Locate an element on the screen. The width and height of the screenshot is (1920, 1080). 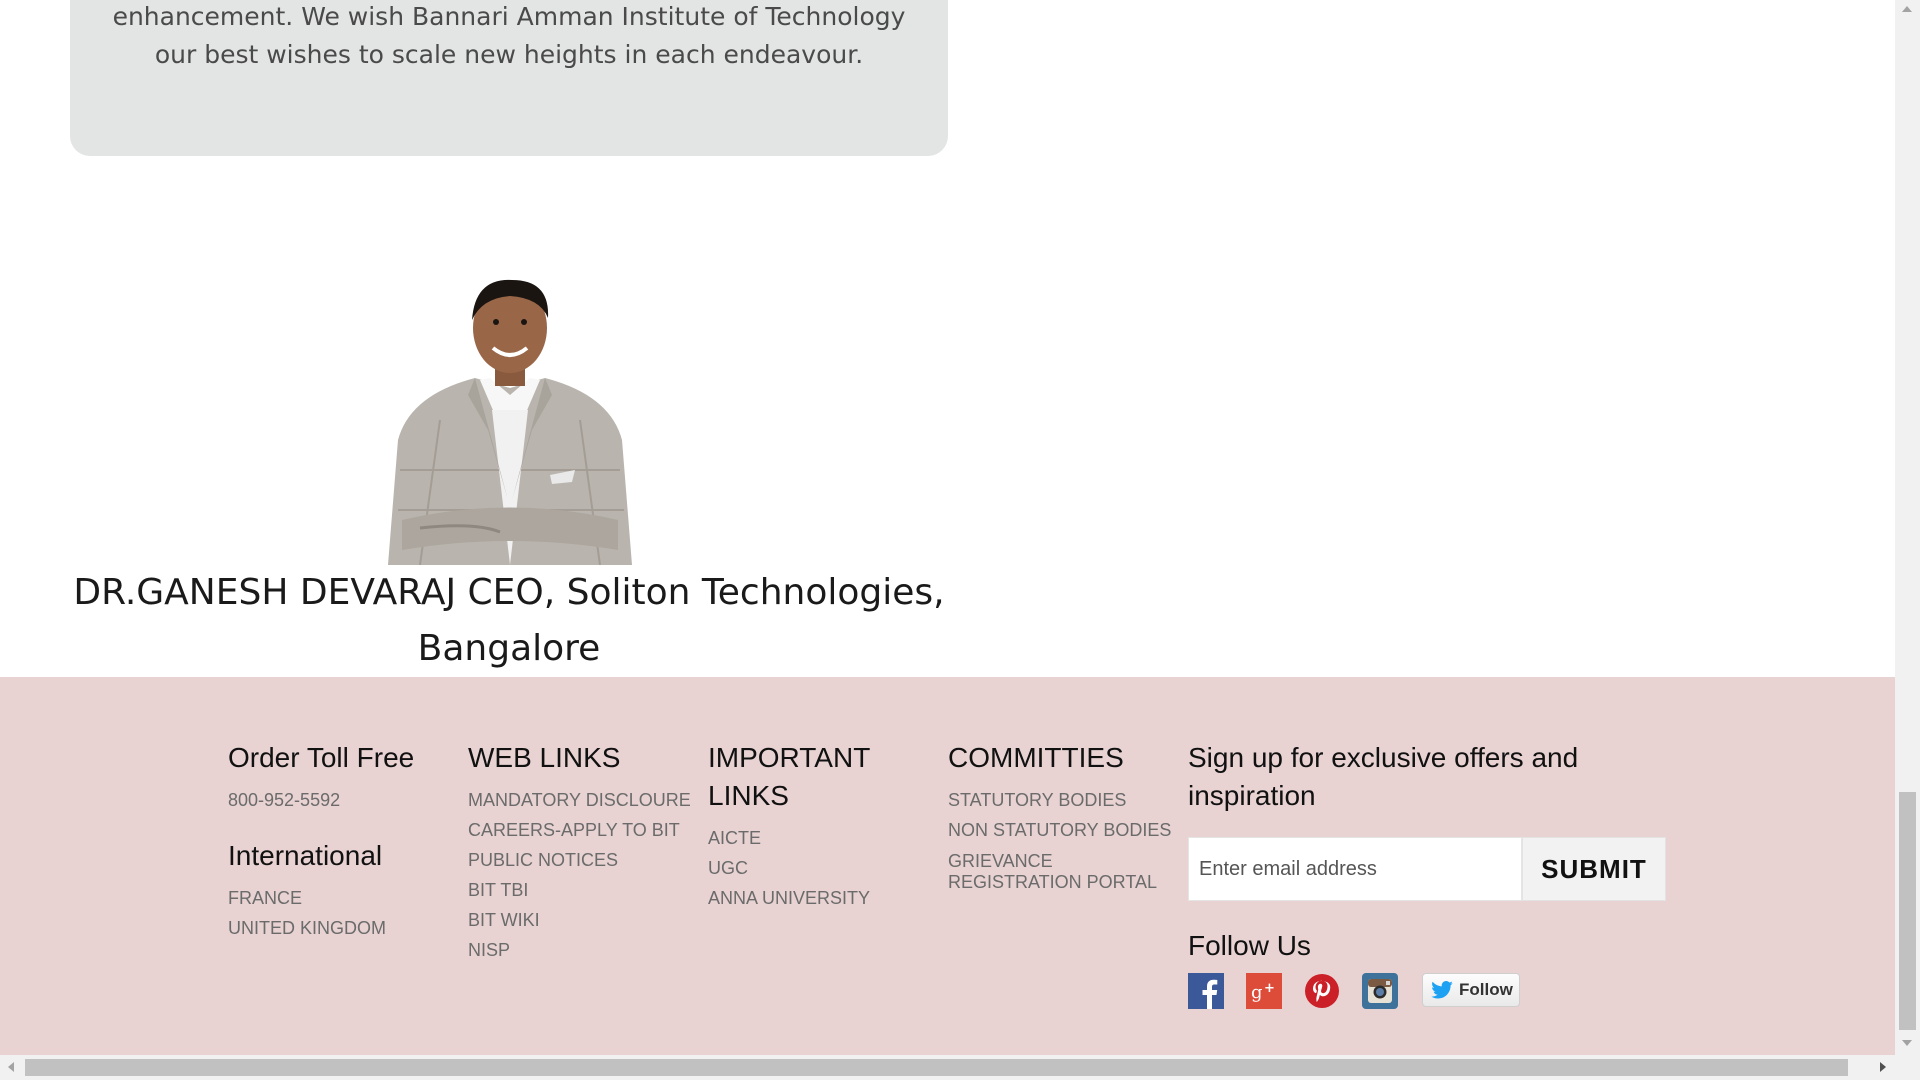
committee-link-statutory-bodies: STATUTORY BODIES is located at coordinates (1068, 800).